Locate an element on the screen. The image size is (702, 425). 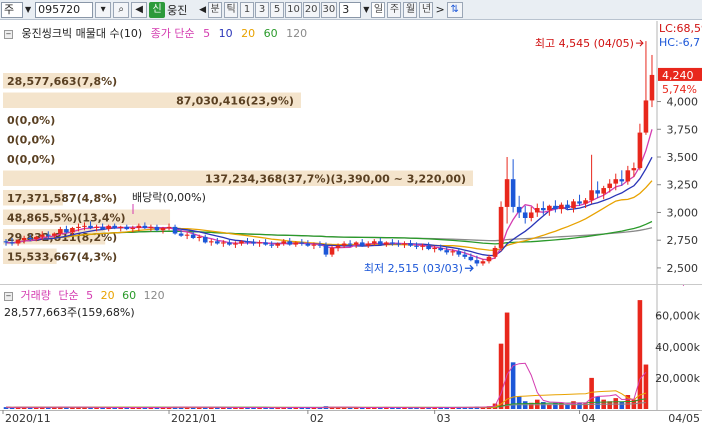
x-tick-label: 02 is located at coordinates (317, 418).